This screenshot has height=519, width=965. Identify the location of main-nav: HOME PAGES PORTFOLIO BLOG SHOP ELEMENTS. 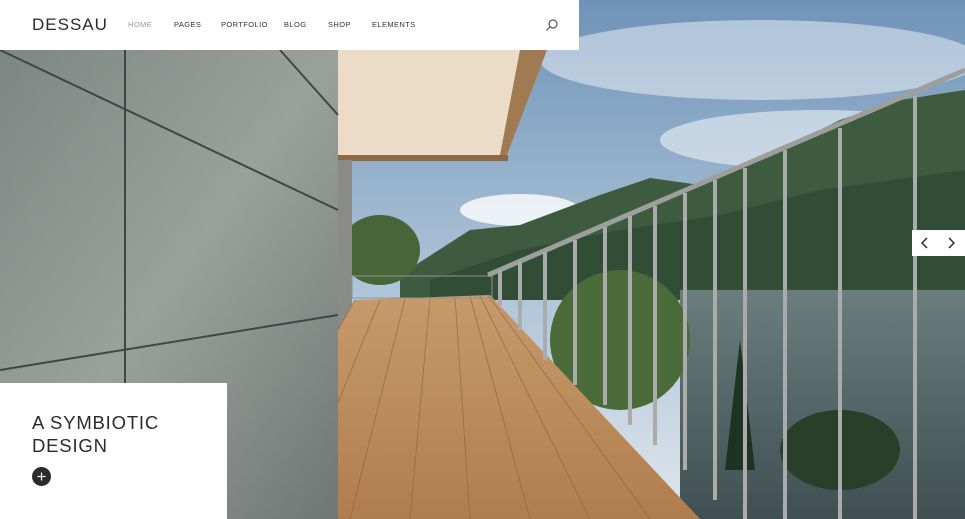
(275, 24).